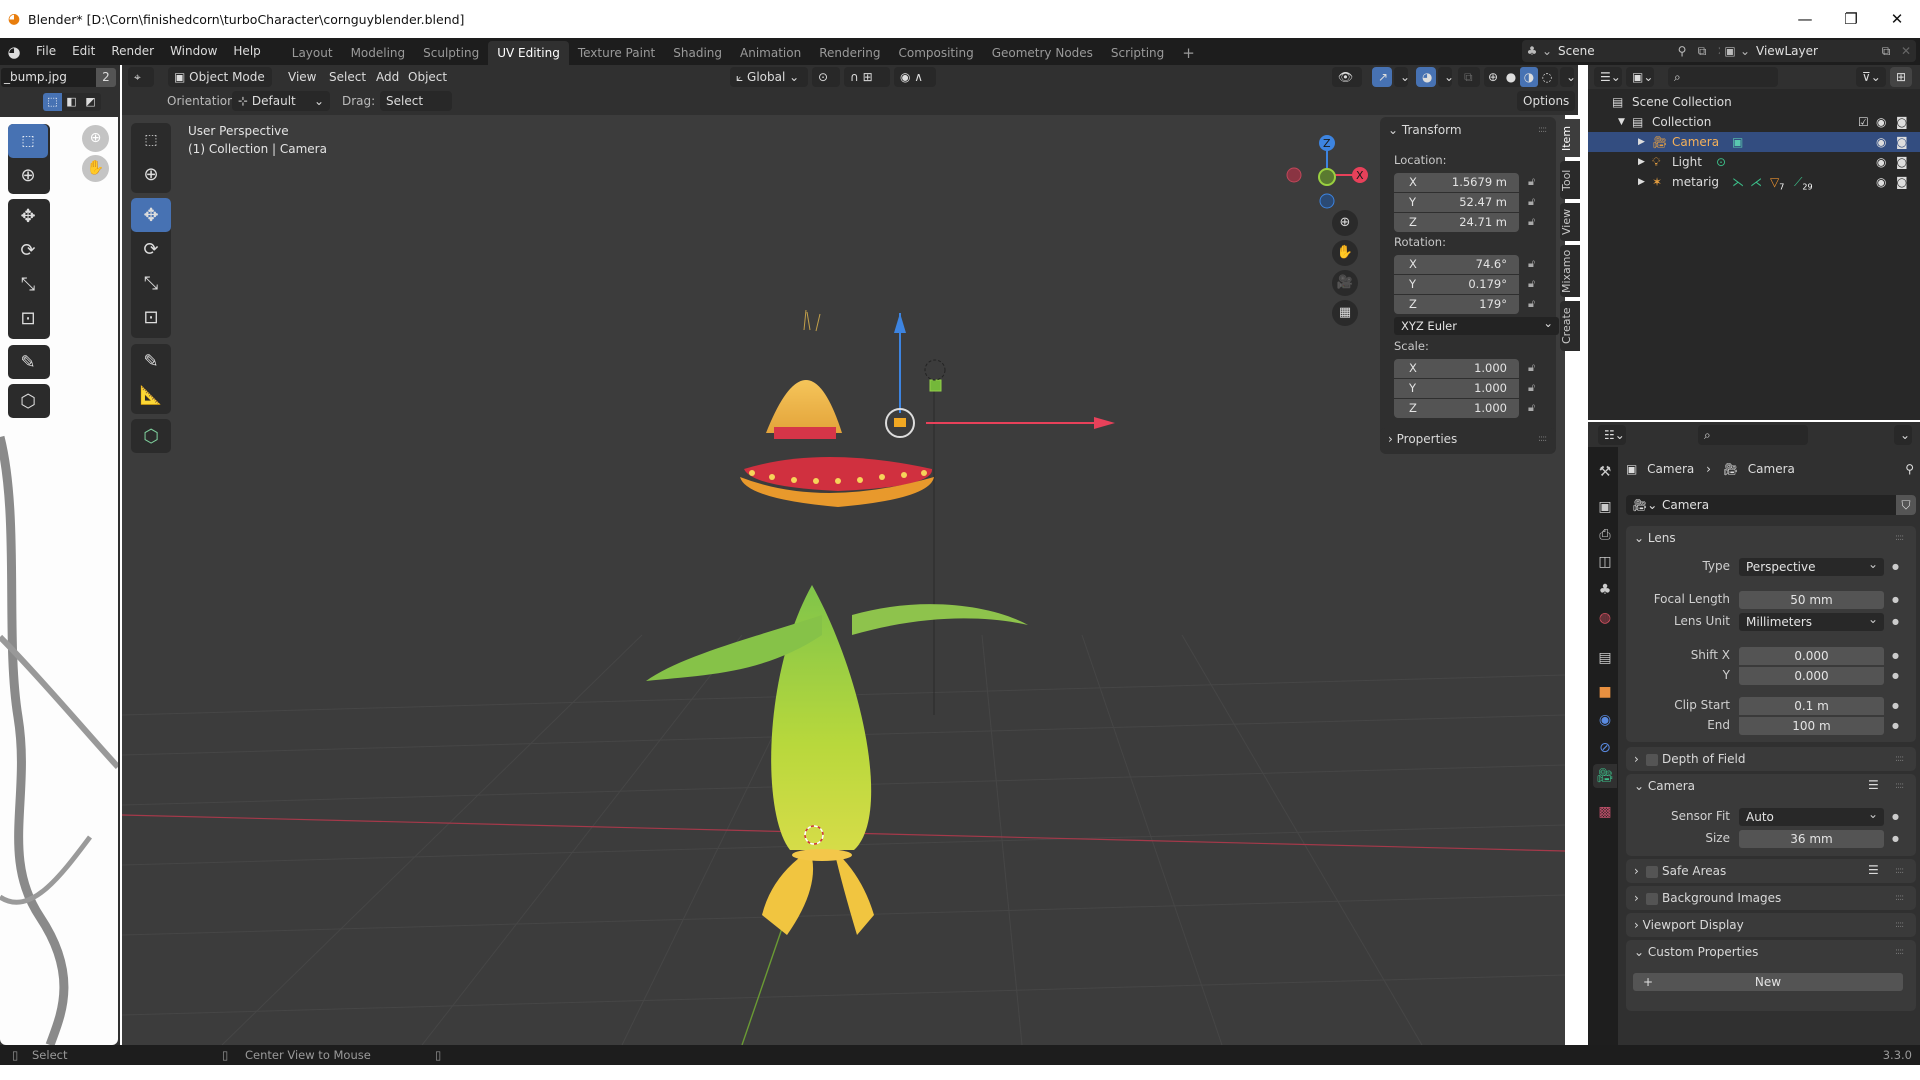  I want to click on close-button: ✕, so click(1897, 19).